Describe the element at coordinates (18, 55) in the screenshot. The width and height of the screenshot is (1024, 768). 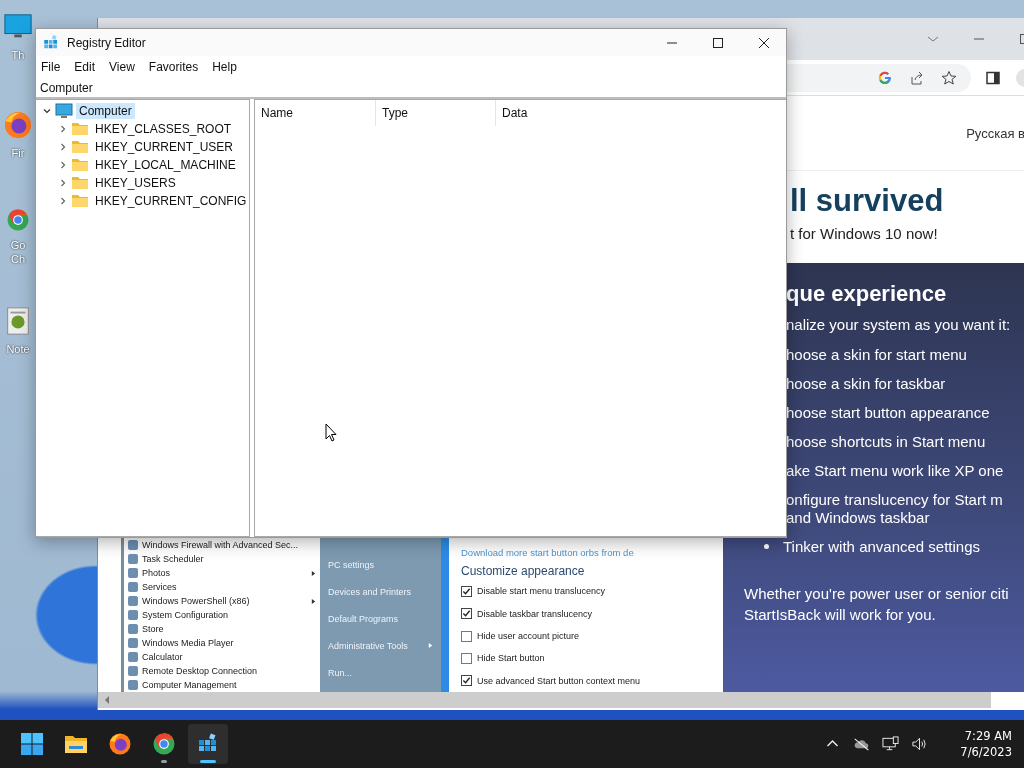
I see `icon-label: Th` at that location.